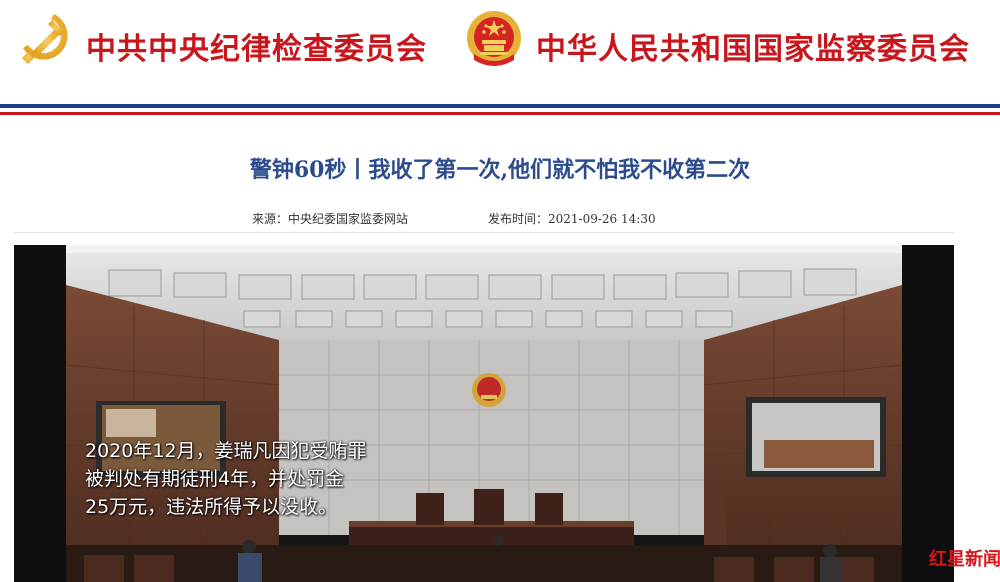  I want to click on national-emblem-icon, so click(494, 38).